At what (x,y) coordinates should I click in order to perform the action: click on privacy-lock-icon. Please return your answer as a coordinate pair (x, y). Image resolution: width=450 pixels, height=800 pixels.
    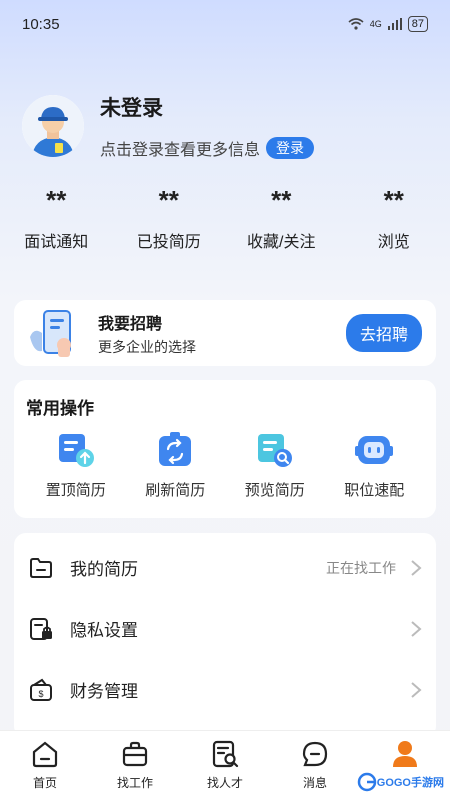
    Looking at the image, I should click on (41, 629).